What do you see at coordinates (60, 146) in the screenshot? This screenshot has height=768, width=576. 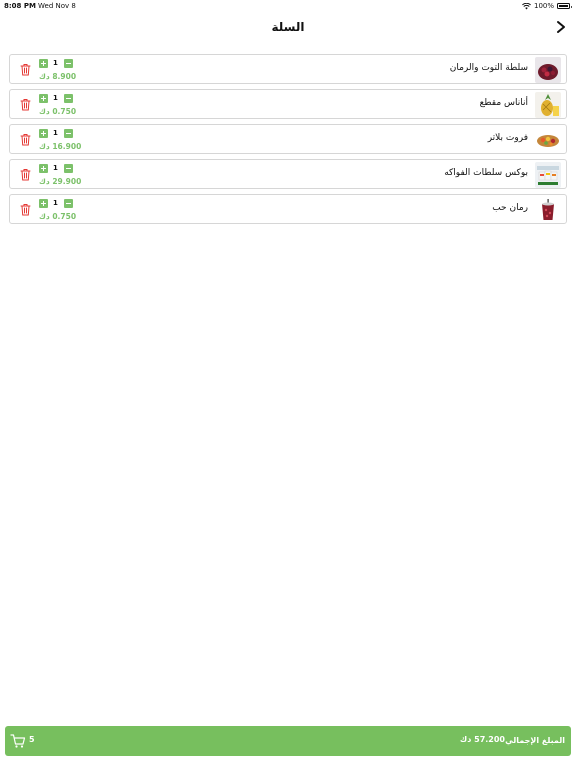 I see `product-price: 16.900 دك` at bounding box center [60, 146].